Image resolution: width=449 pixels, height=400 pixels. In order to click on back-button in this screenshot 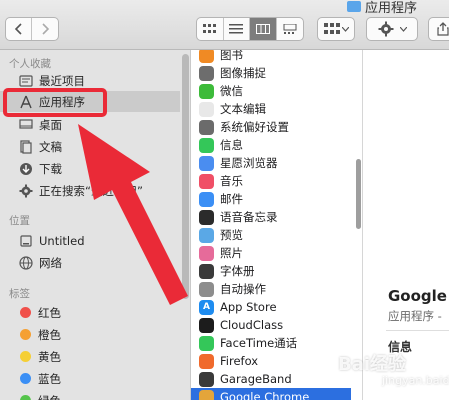, I will do `click(19, 29)`.